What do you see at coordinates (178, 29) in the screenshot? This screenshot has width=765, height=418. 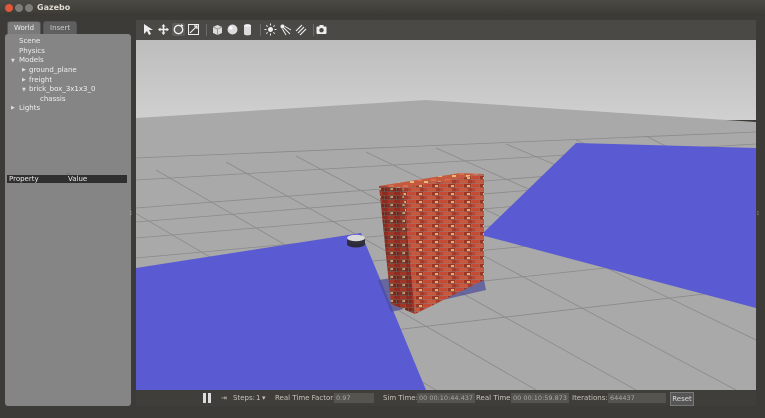 I see `rotate-icon` at bounding box center [178, 29].